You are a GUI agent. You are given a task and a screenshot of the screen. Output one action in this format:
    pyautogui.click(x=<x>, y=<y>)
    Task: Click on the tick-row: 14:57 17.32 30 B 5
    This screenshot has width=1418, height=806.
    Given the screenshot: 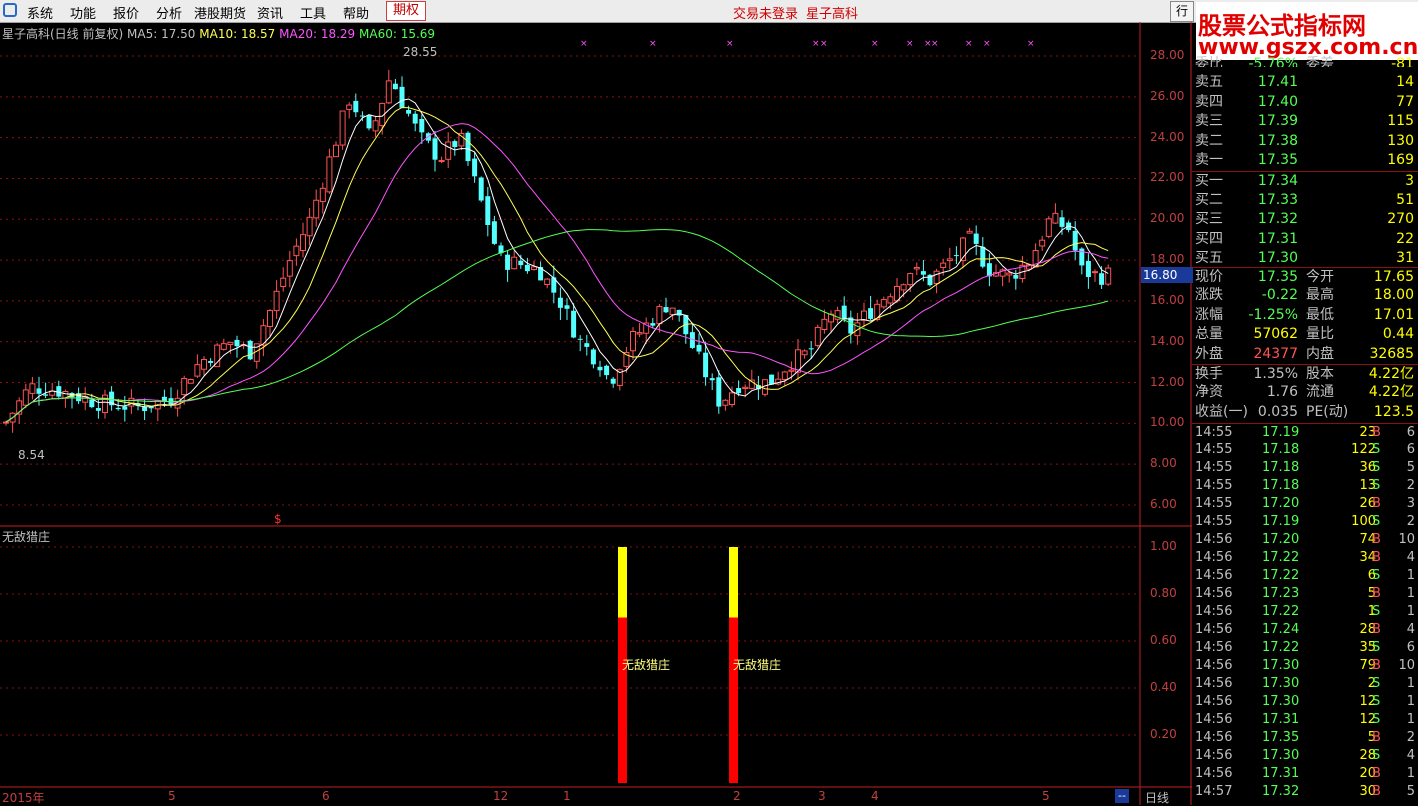 What is the action you would take?
    pyautogui.click(x=1305, y=791)
    